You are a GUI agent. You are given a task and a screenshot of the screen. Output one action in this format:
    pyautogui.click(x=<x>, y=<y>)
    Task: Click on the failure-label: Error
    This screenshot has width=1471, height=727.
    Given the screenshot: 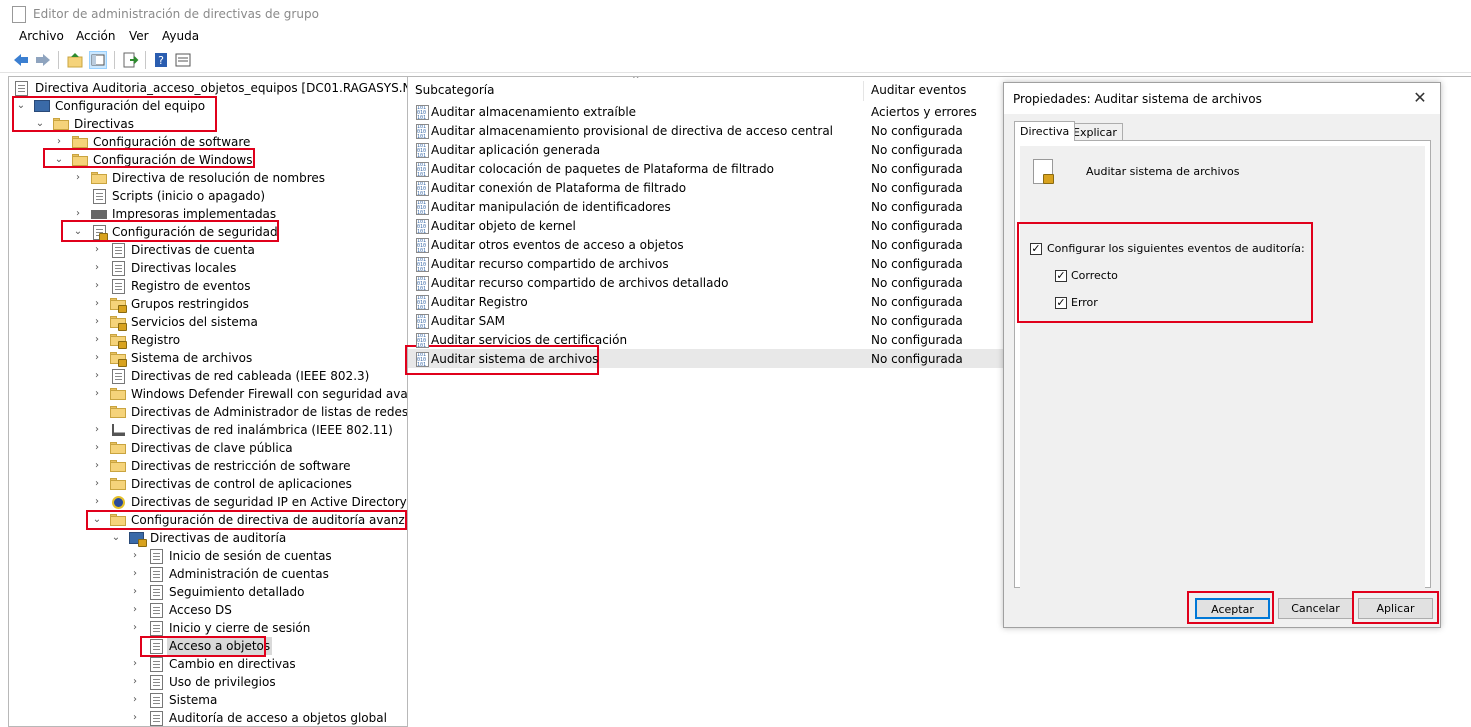 What is the action you would take?
    pyautogui.click(x=1084, y=302)
    